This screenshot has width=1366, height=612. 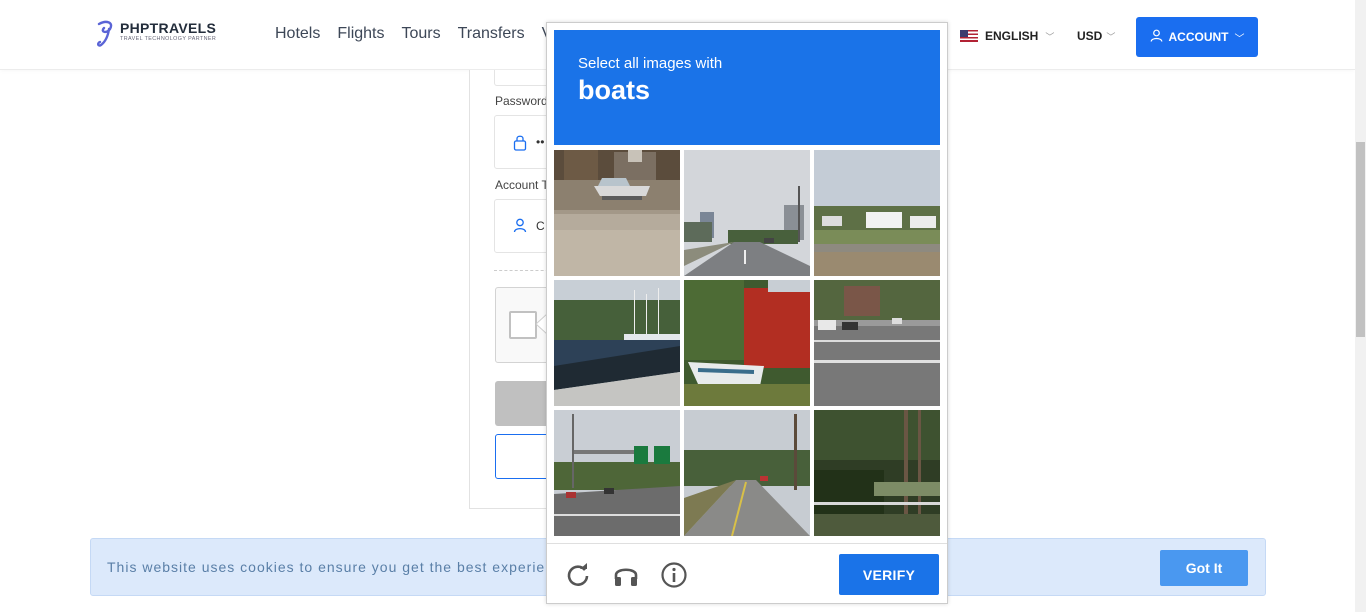 I want to click on password-field: ••, so click(x=524, y=142).